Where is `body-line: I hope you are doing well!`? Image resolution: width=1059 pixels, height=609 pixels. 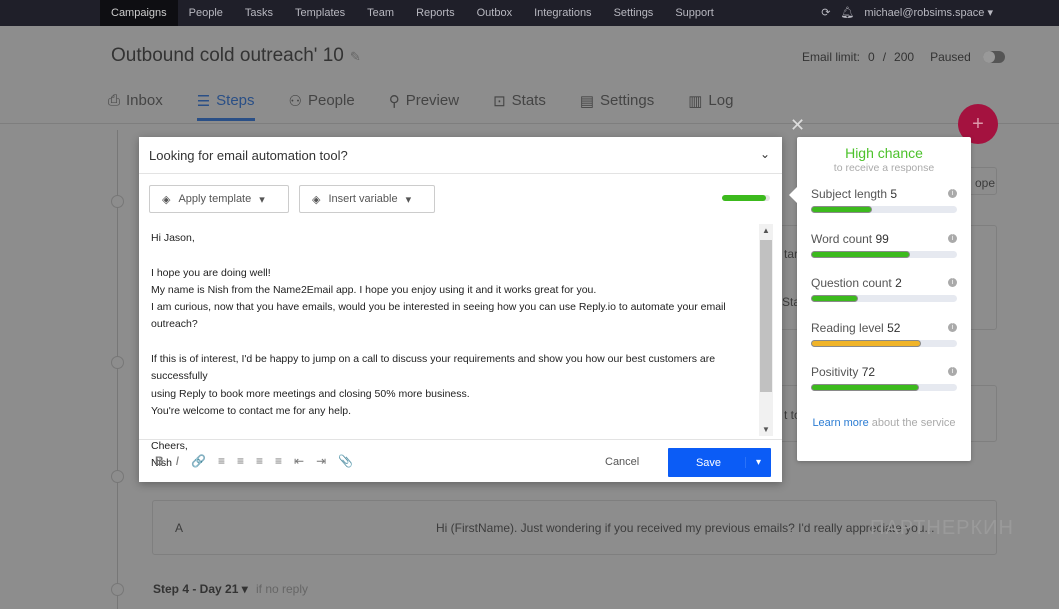 body-line: I hope you are doing well! is located at coordinates (211, 272).